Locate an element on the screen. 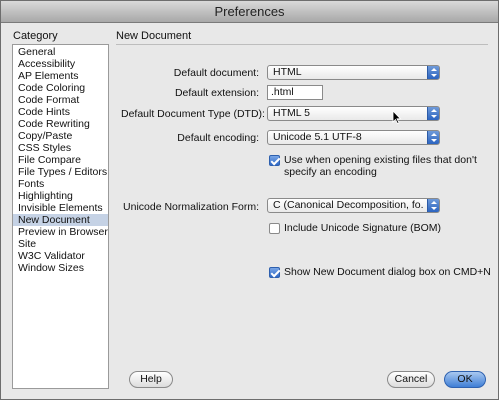  show-dialog-checkbox is located at coordinates (274, 272).